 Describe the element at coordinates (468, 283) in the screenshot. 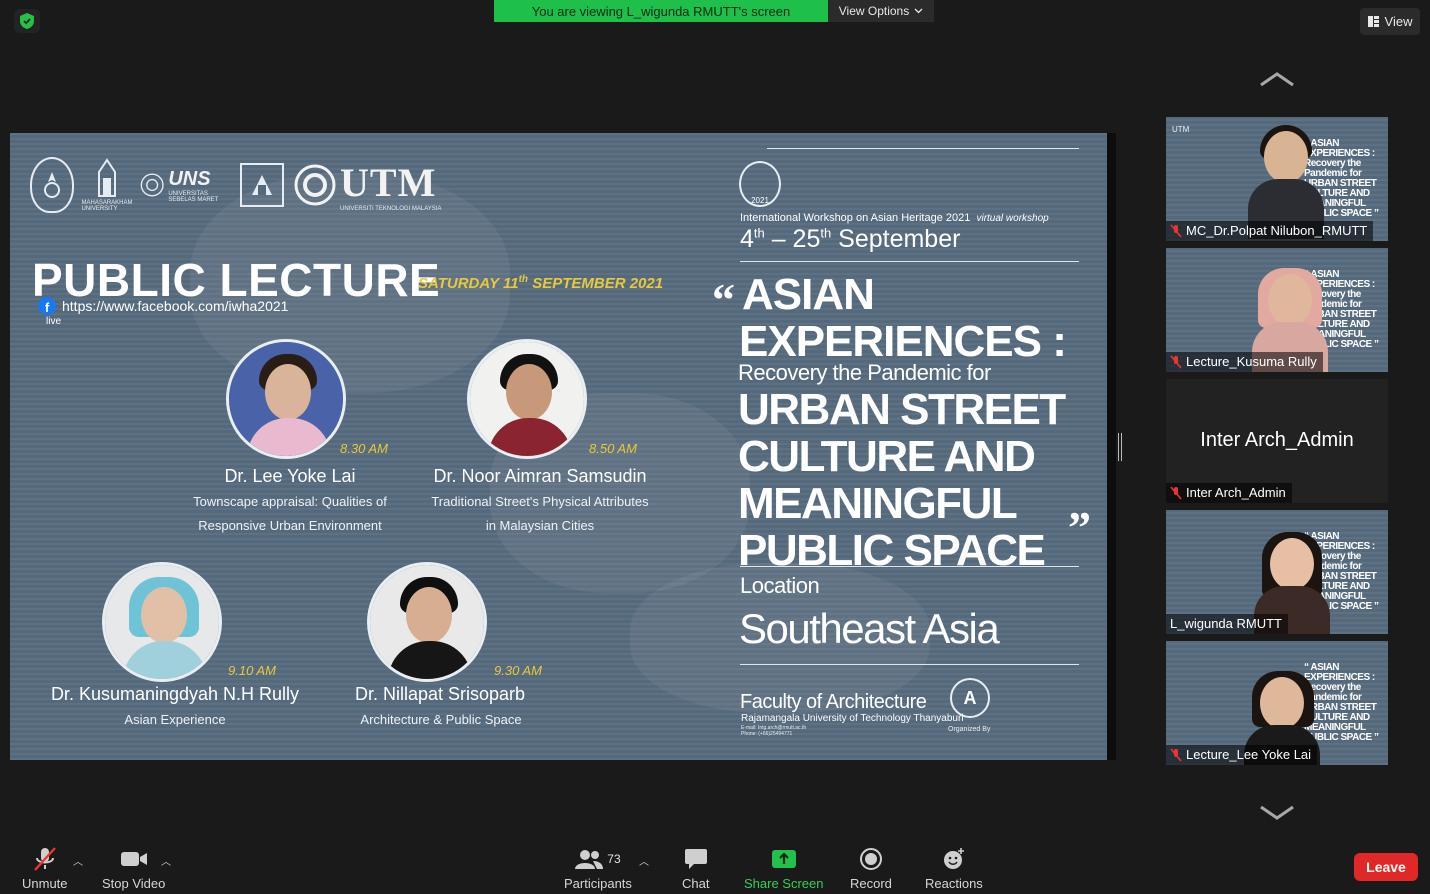

I see `date-day: SATURDAY 11` at that location.